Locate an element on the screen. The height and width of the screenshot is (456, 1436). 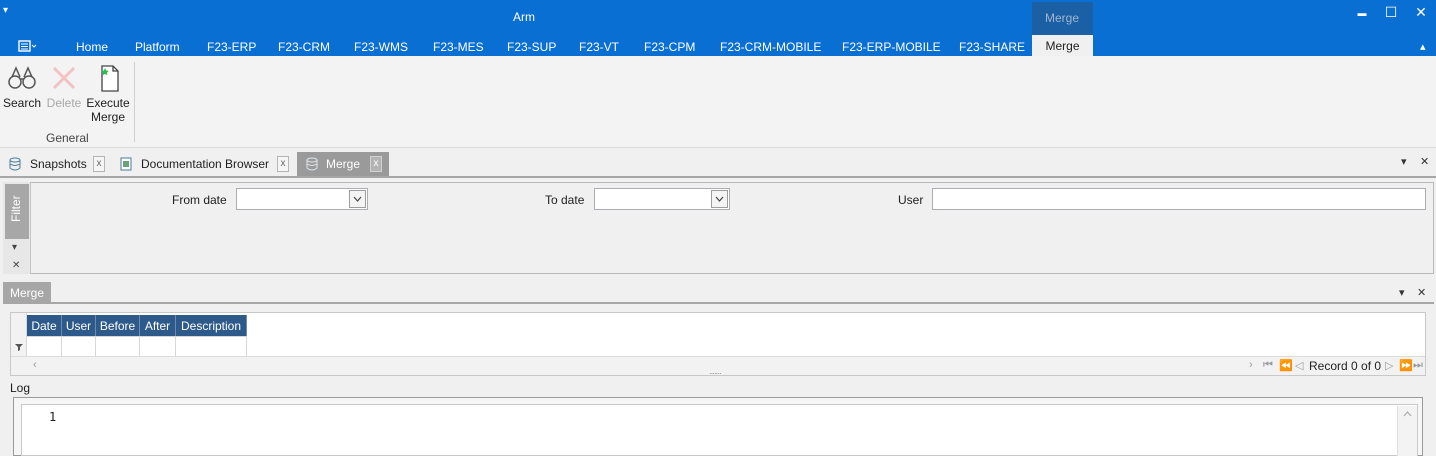
delete-x-icon is located at coordinates (64, 78).